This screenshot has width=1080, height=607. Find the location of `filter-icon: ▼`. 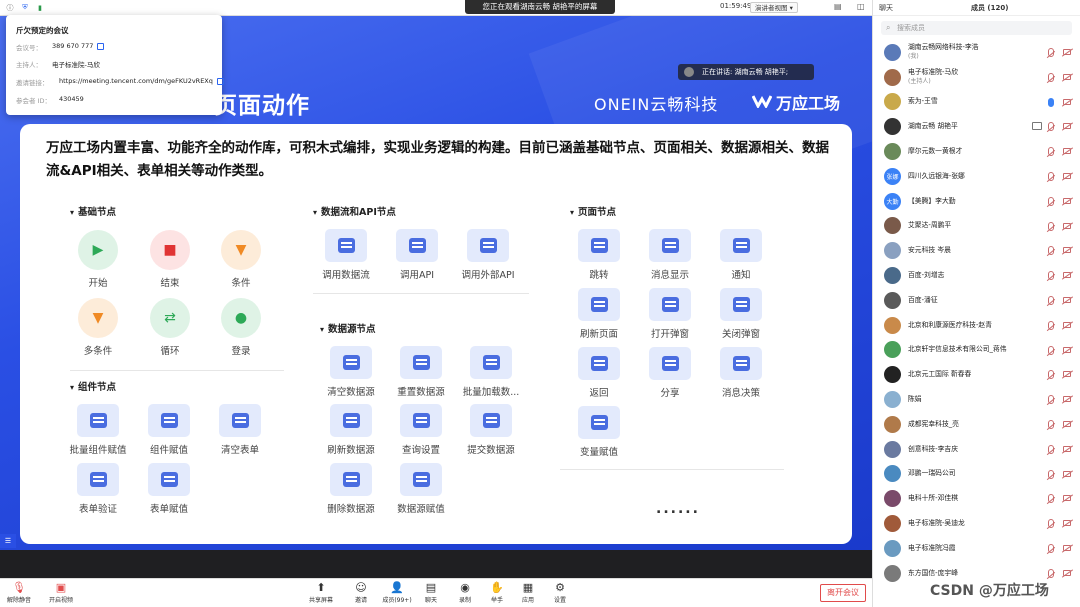

filter-icon: ▼ is located at coordinates (241, 250).